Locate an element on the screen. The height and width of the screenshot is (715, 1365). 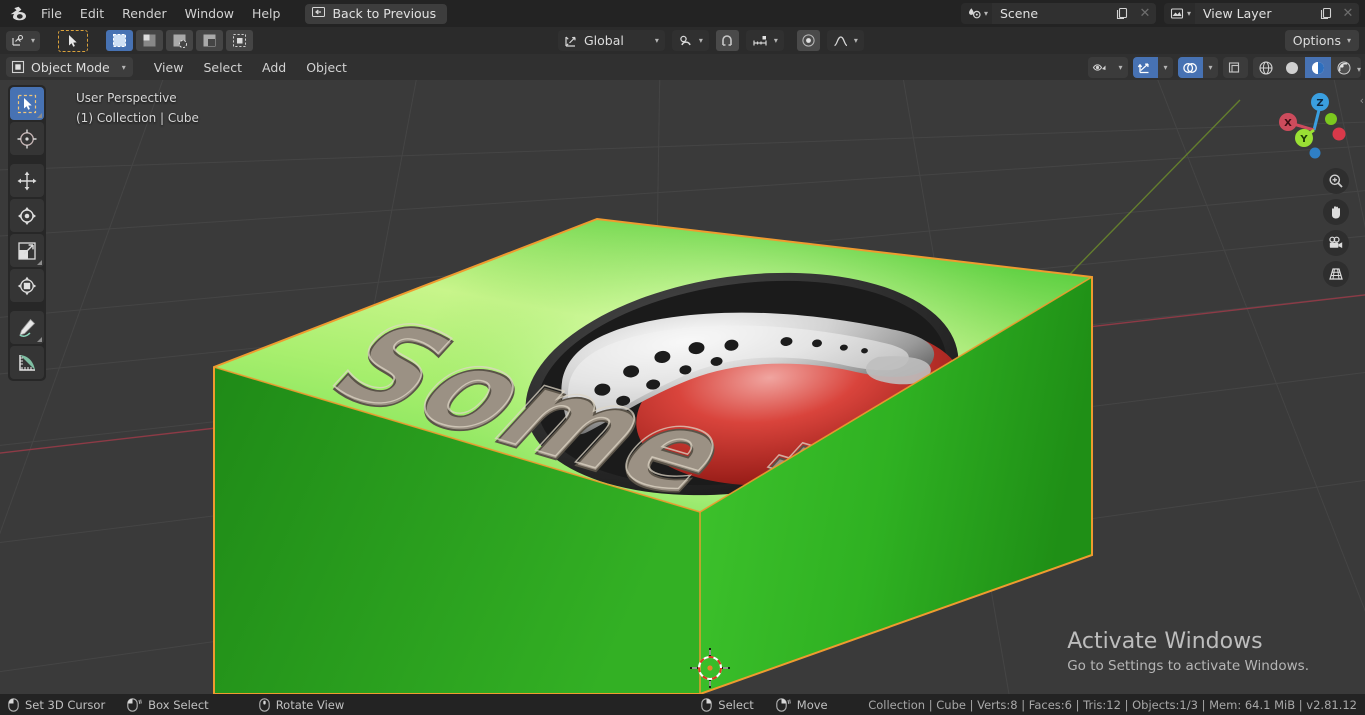
select-mode-intersect is located at coordinates (240, 40).